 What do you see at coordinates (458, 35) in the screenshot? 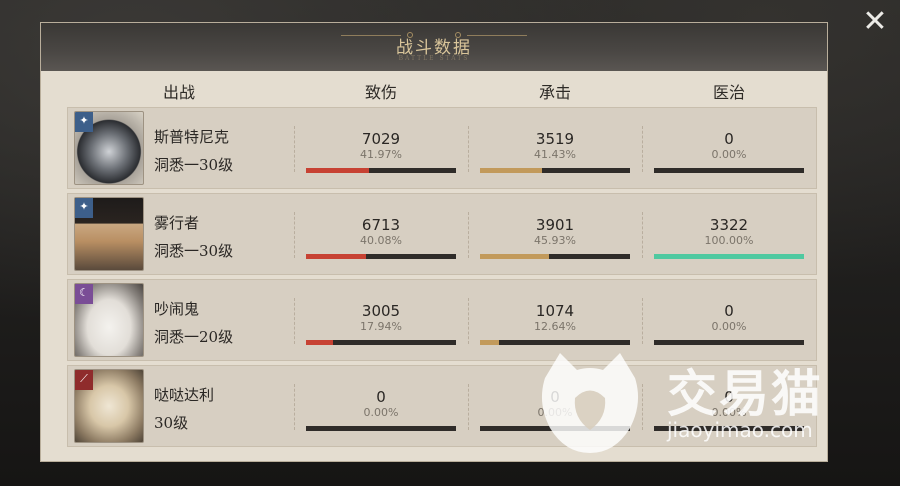
I see `title-ornament-right` at bounding box center [458, 35].